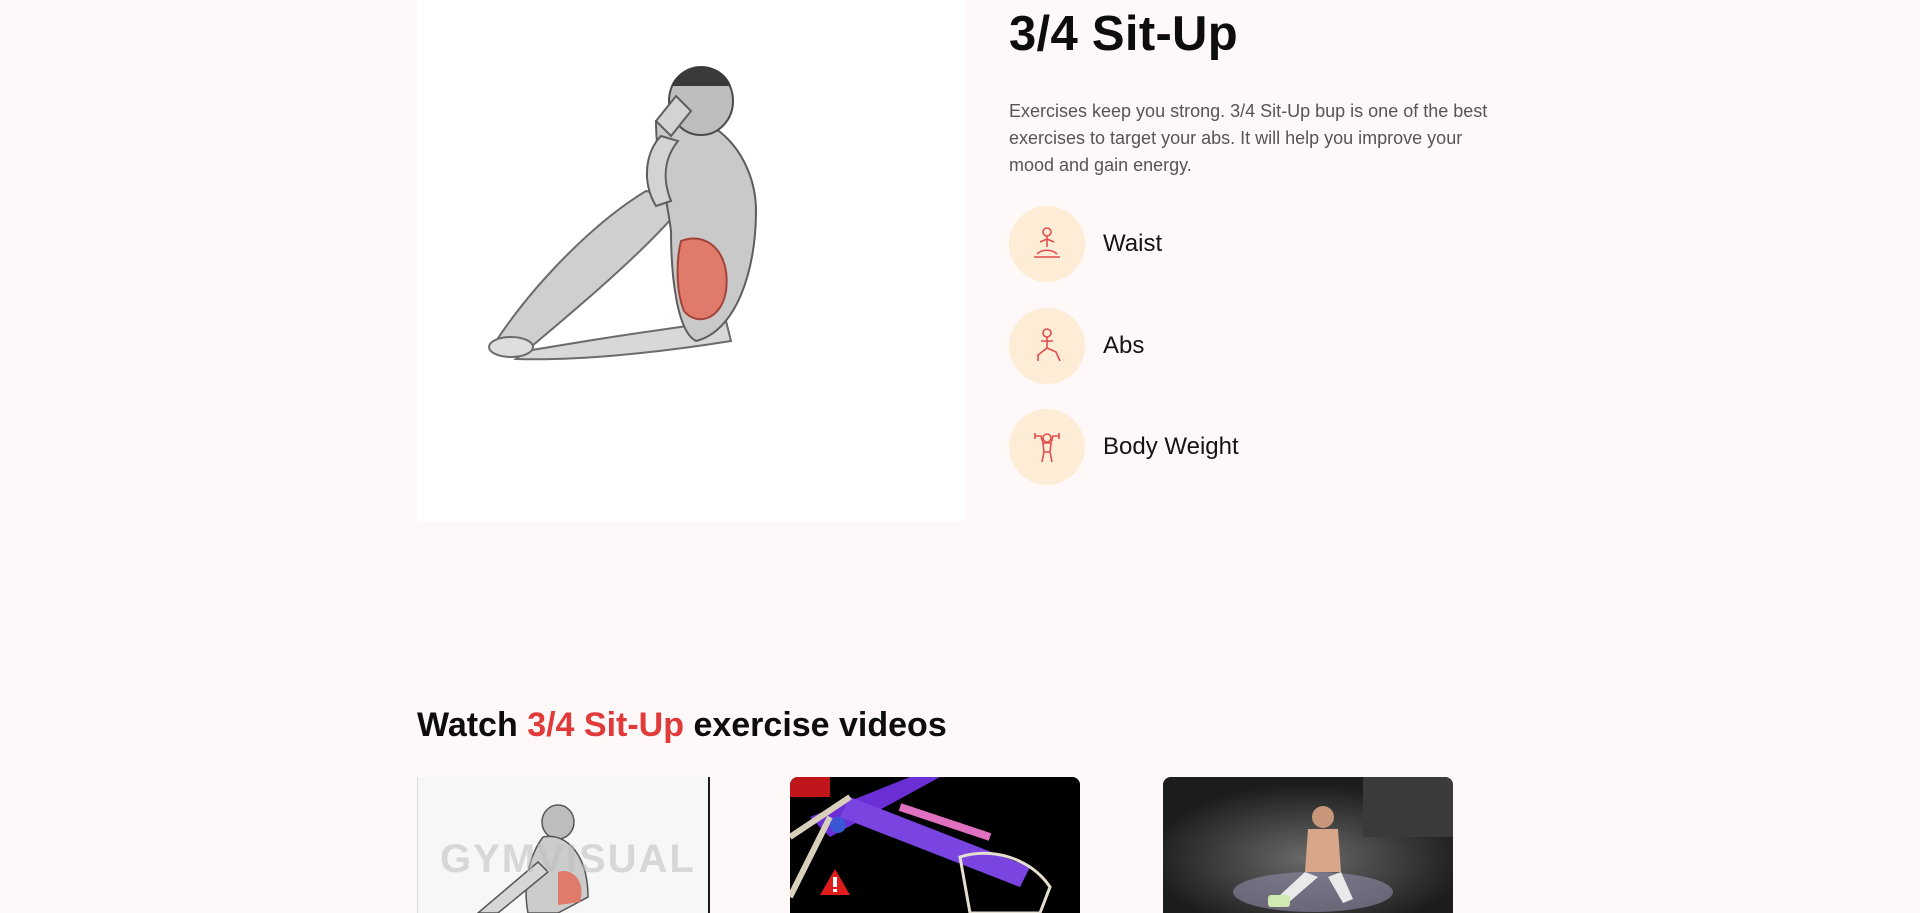  Describe the element at coordinates (1171, 446) in the screenshot. I see `target-label: Body Weight` at that location.